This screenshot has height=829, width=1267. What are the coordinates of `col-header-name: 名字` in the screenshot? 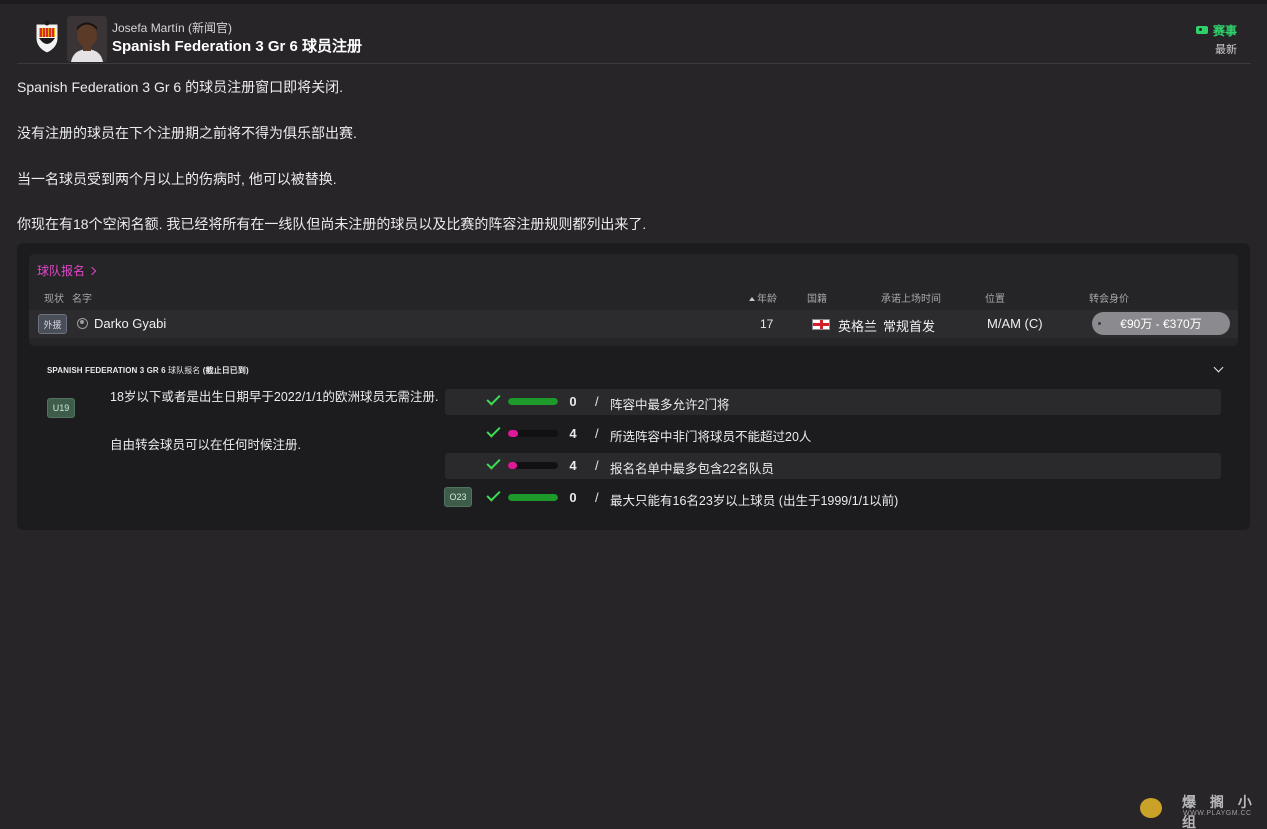 It's located at (82, 297).